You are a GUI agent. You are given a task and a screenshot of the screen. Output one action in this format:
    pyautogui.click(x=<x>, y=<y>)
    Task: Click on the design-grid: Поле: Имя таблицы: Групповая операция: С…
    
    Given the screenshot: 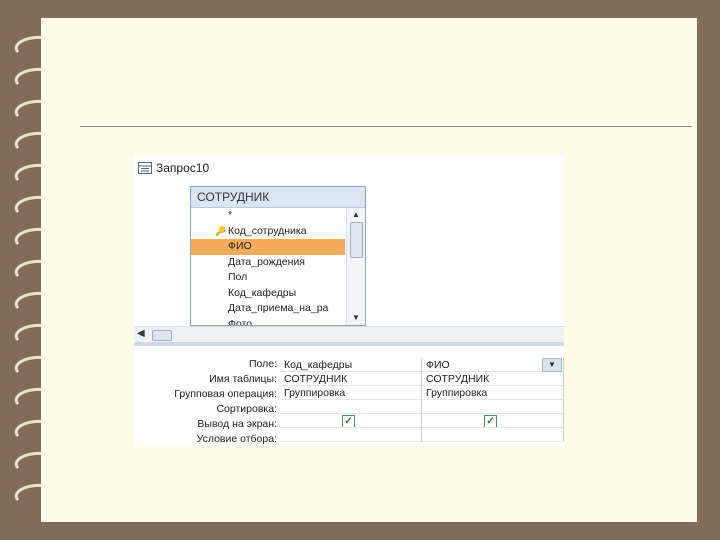 What is the action you would take?
    pyautogui.click(x=349, y=401)
    